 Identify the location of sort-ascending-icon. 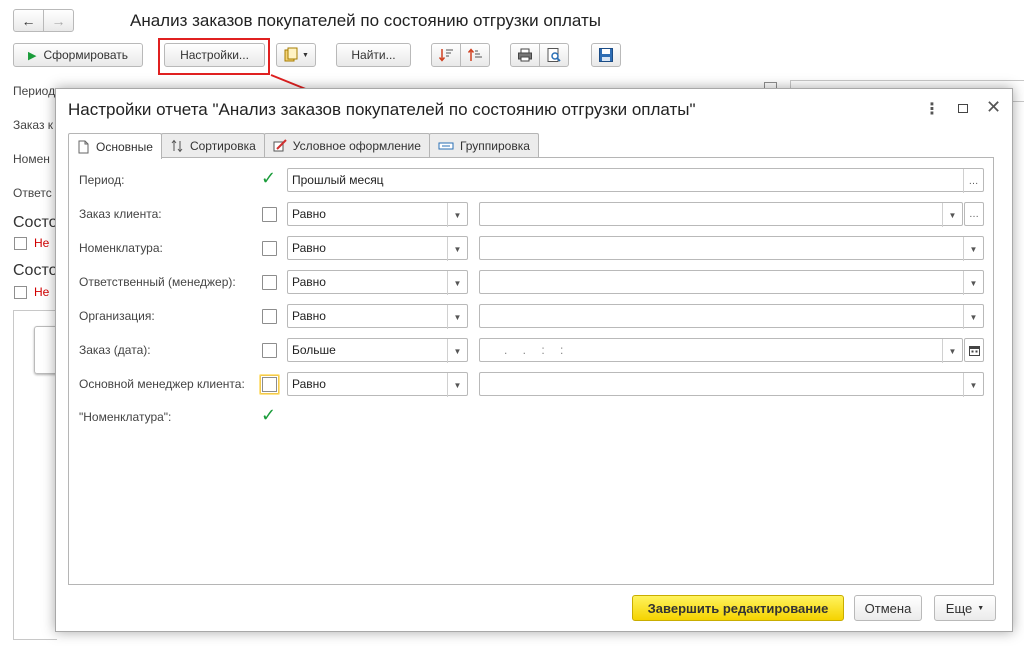
(474, 54).